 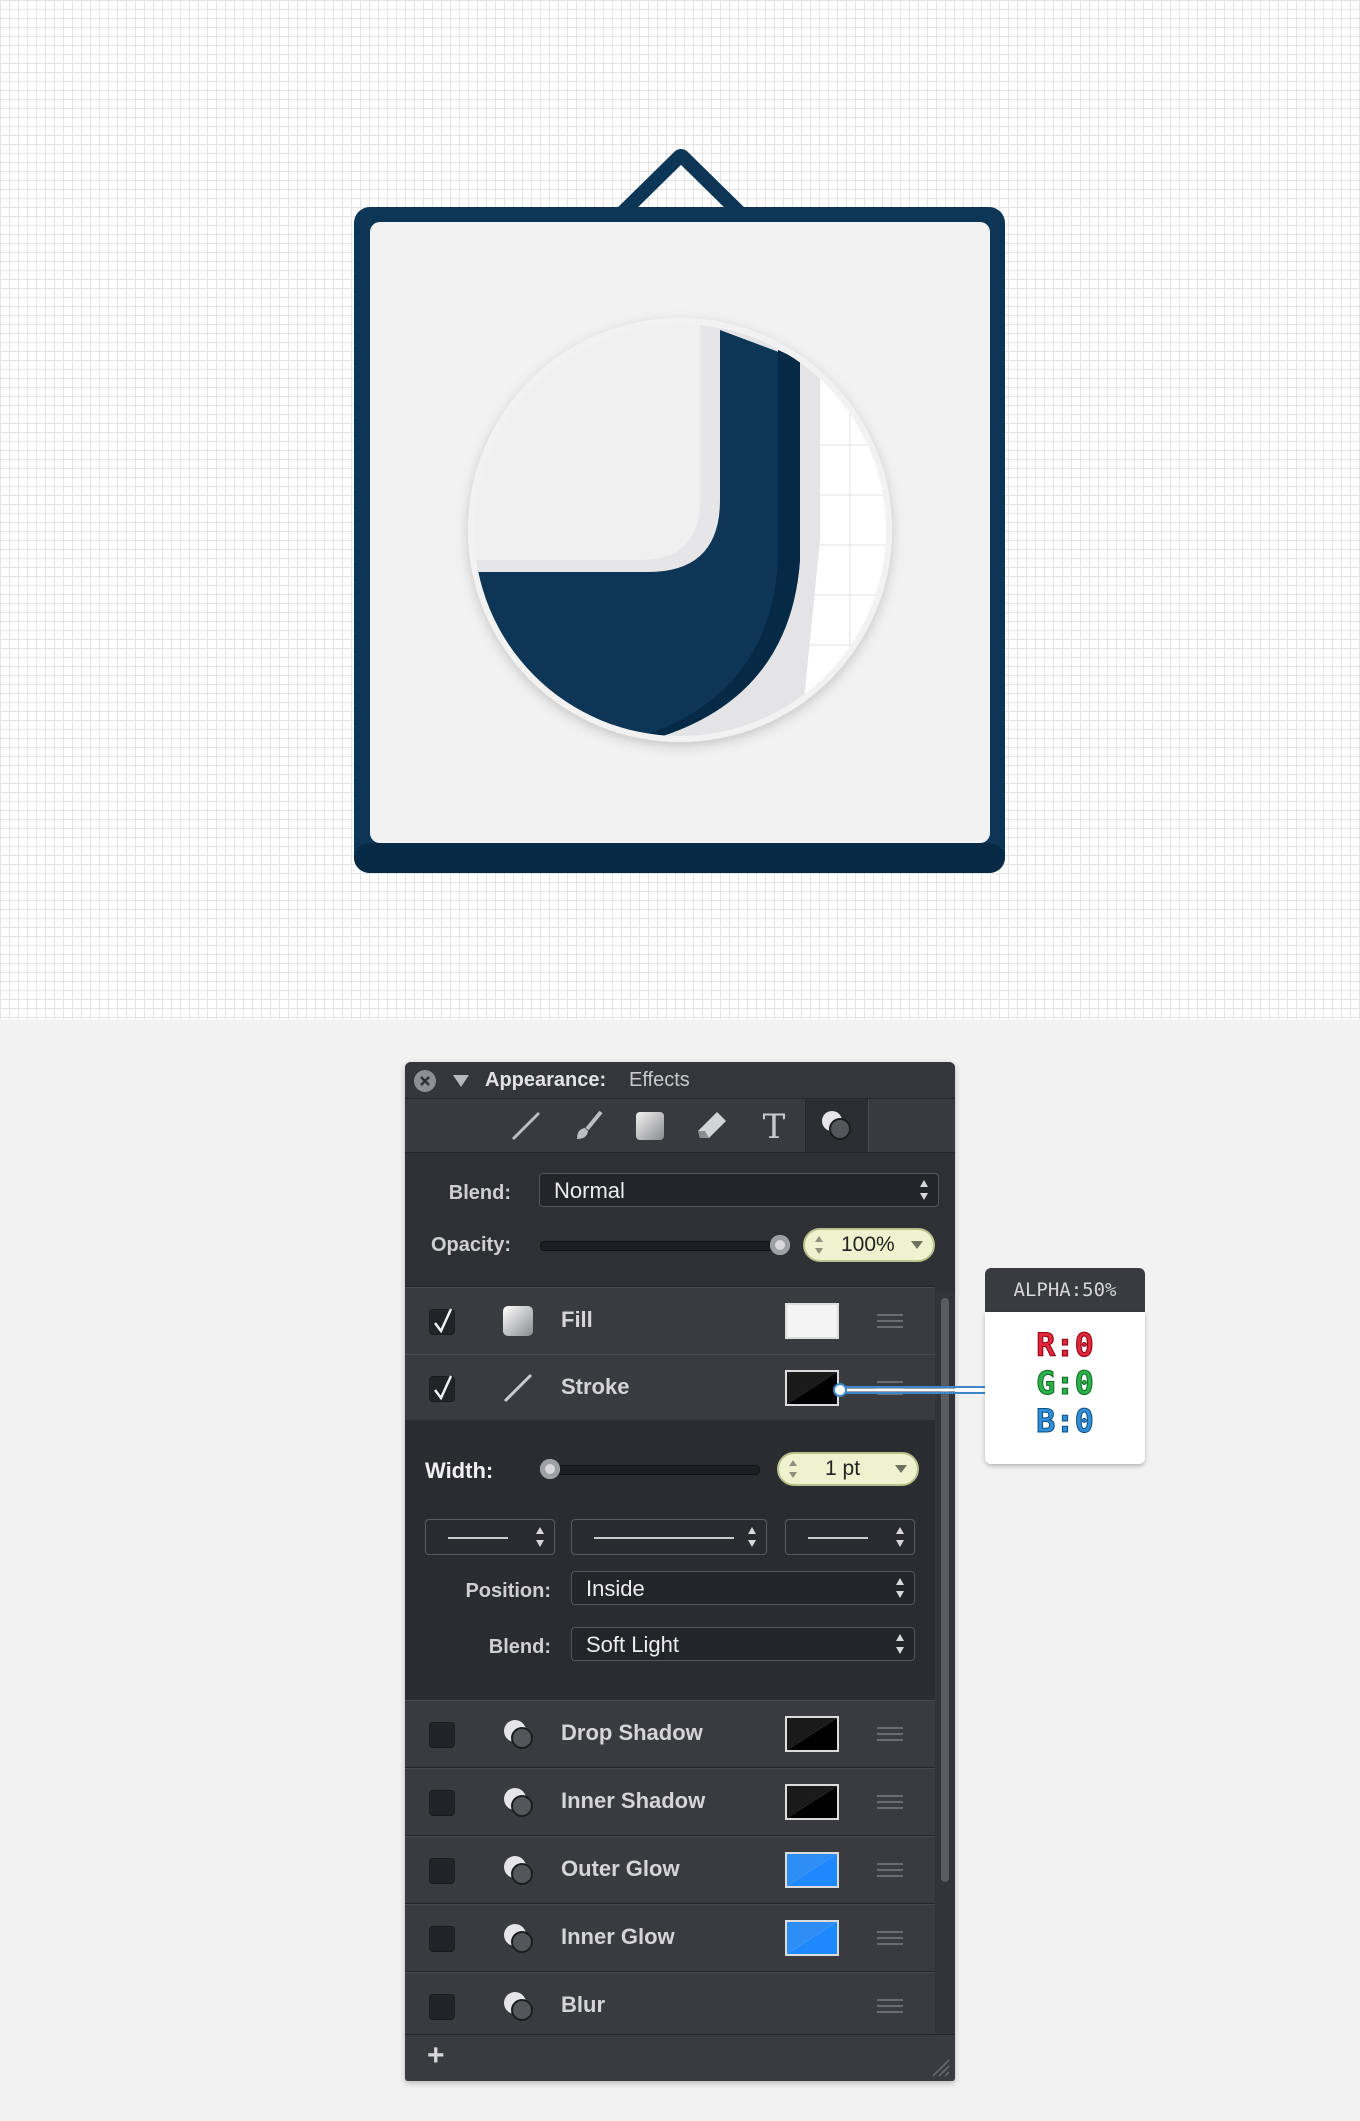 I want to click on opacity-slider-knob, so click(x=780, y=1245).